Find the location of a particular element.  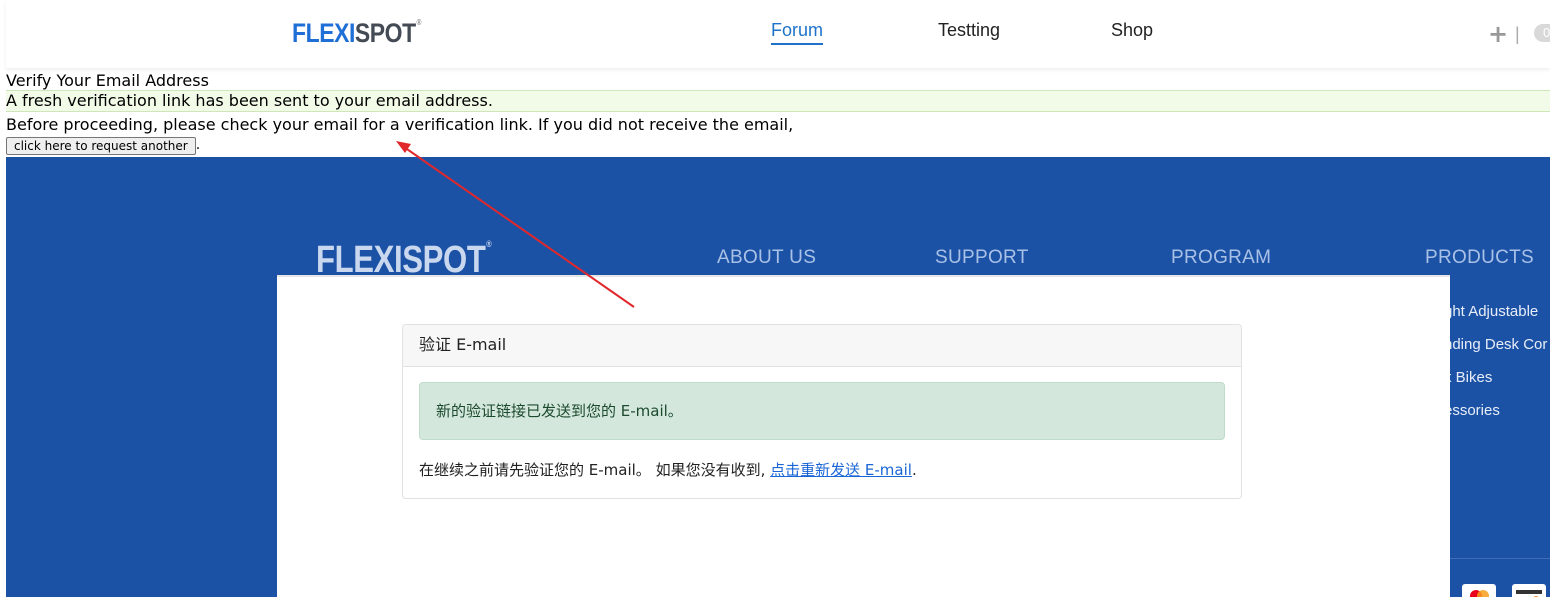

resend-email-link: 点击重新发送 E-mail is located at coordinates (841, 470).